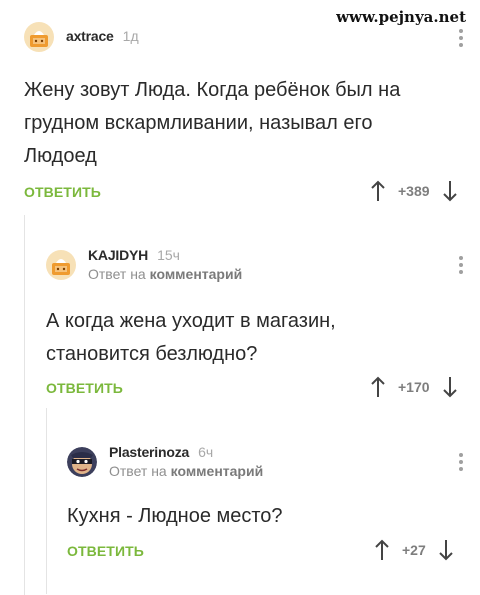  I want to click on comment-score: +27, so click(414, 550).